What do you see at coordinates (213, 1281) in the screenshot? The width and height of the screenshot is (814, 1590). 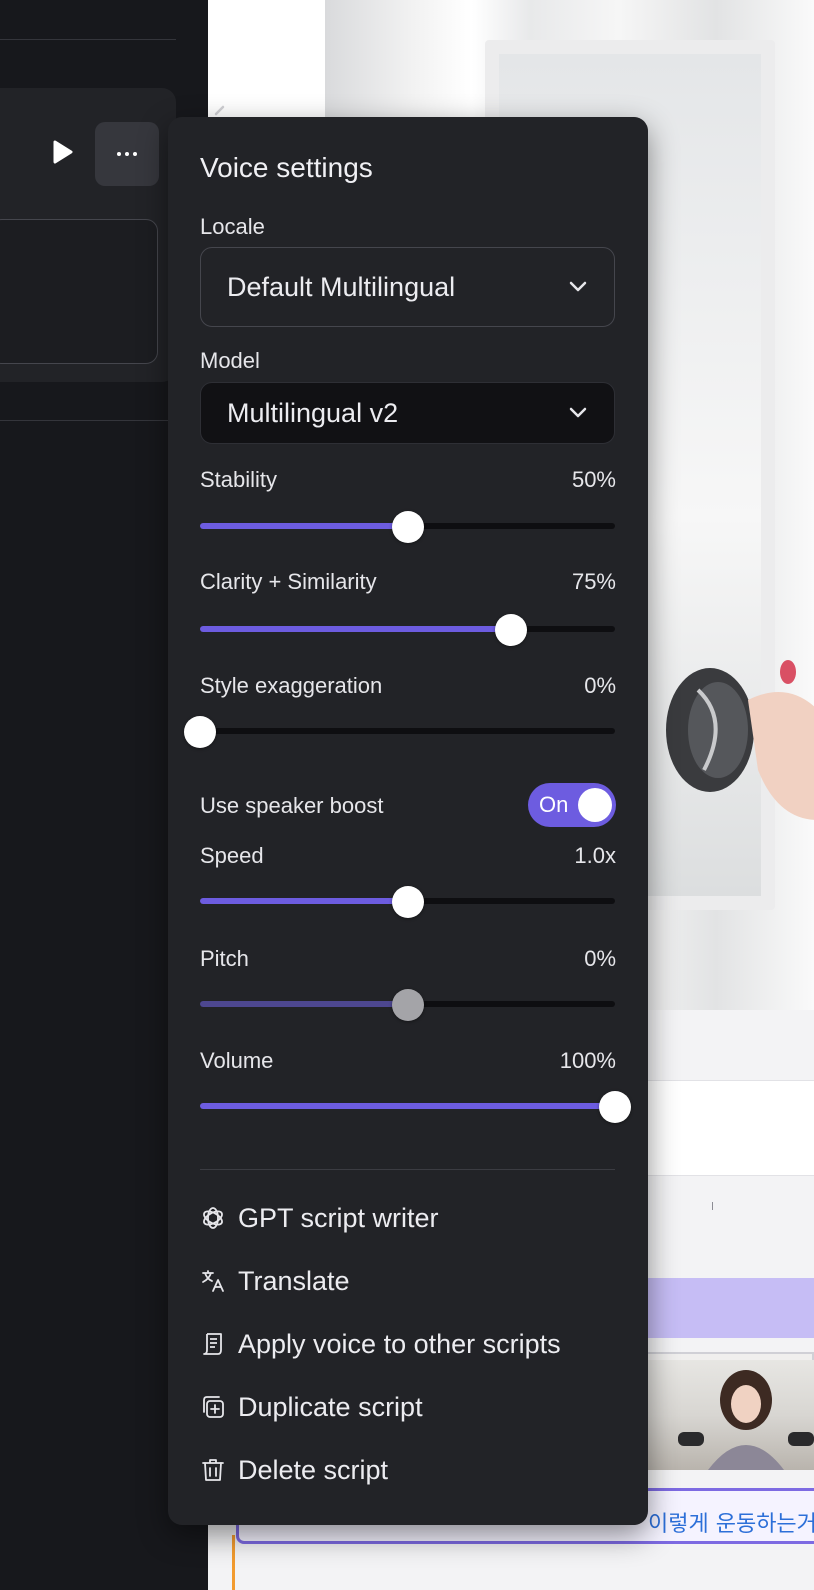 I see `translate-icon` at bounding box center [213, 1281].